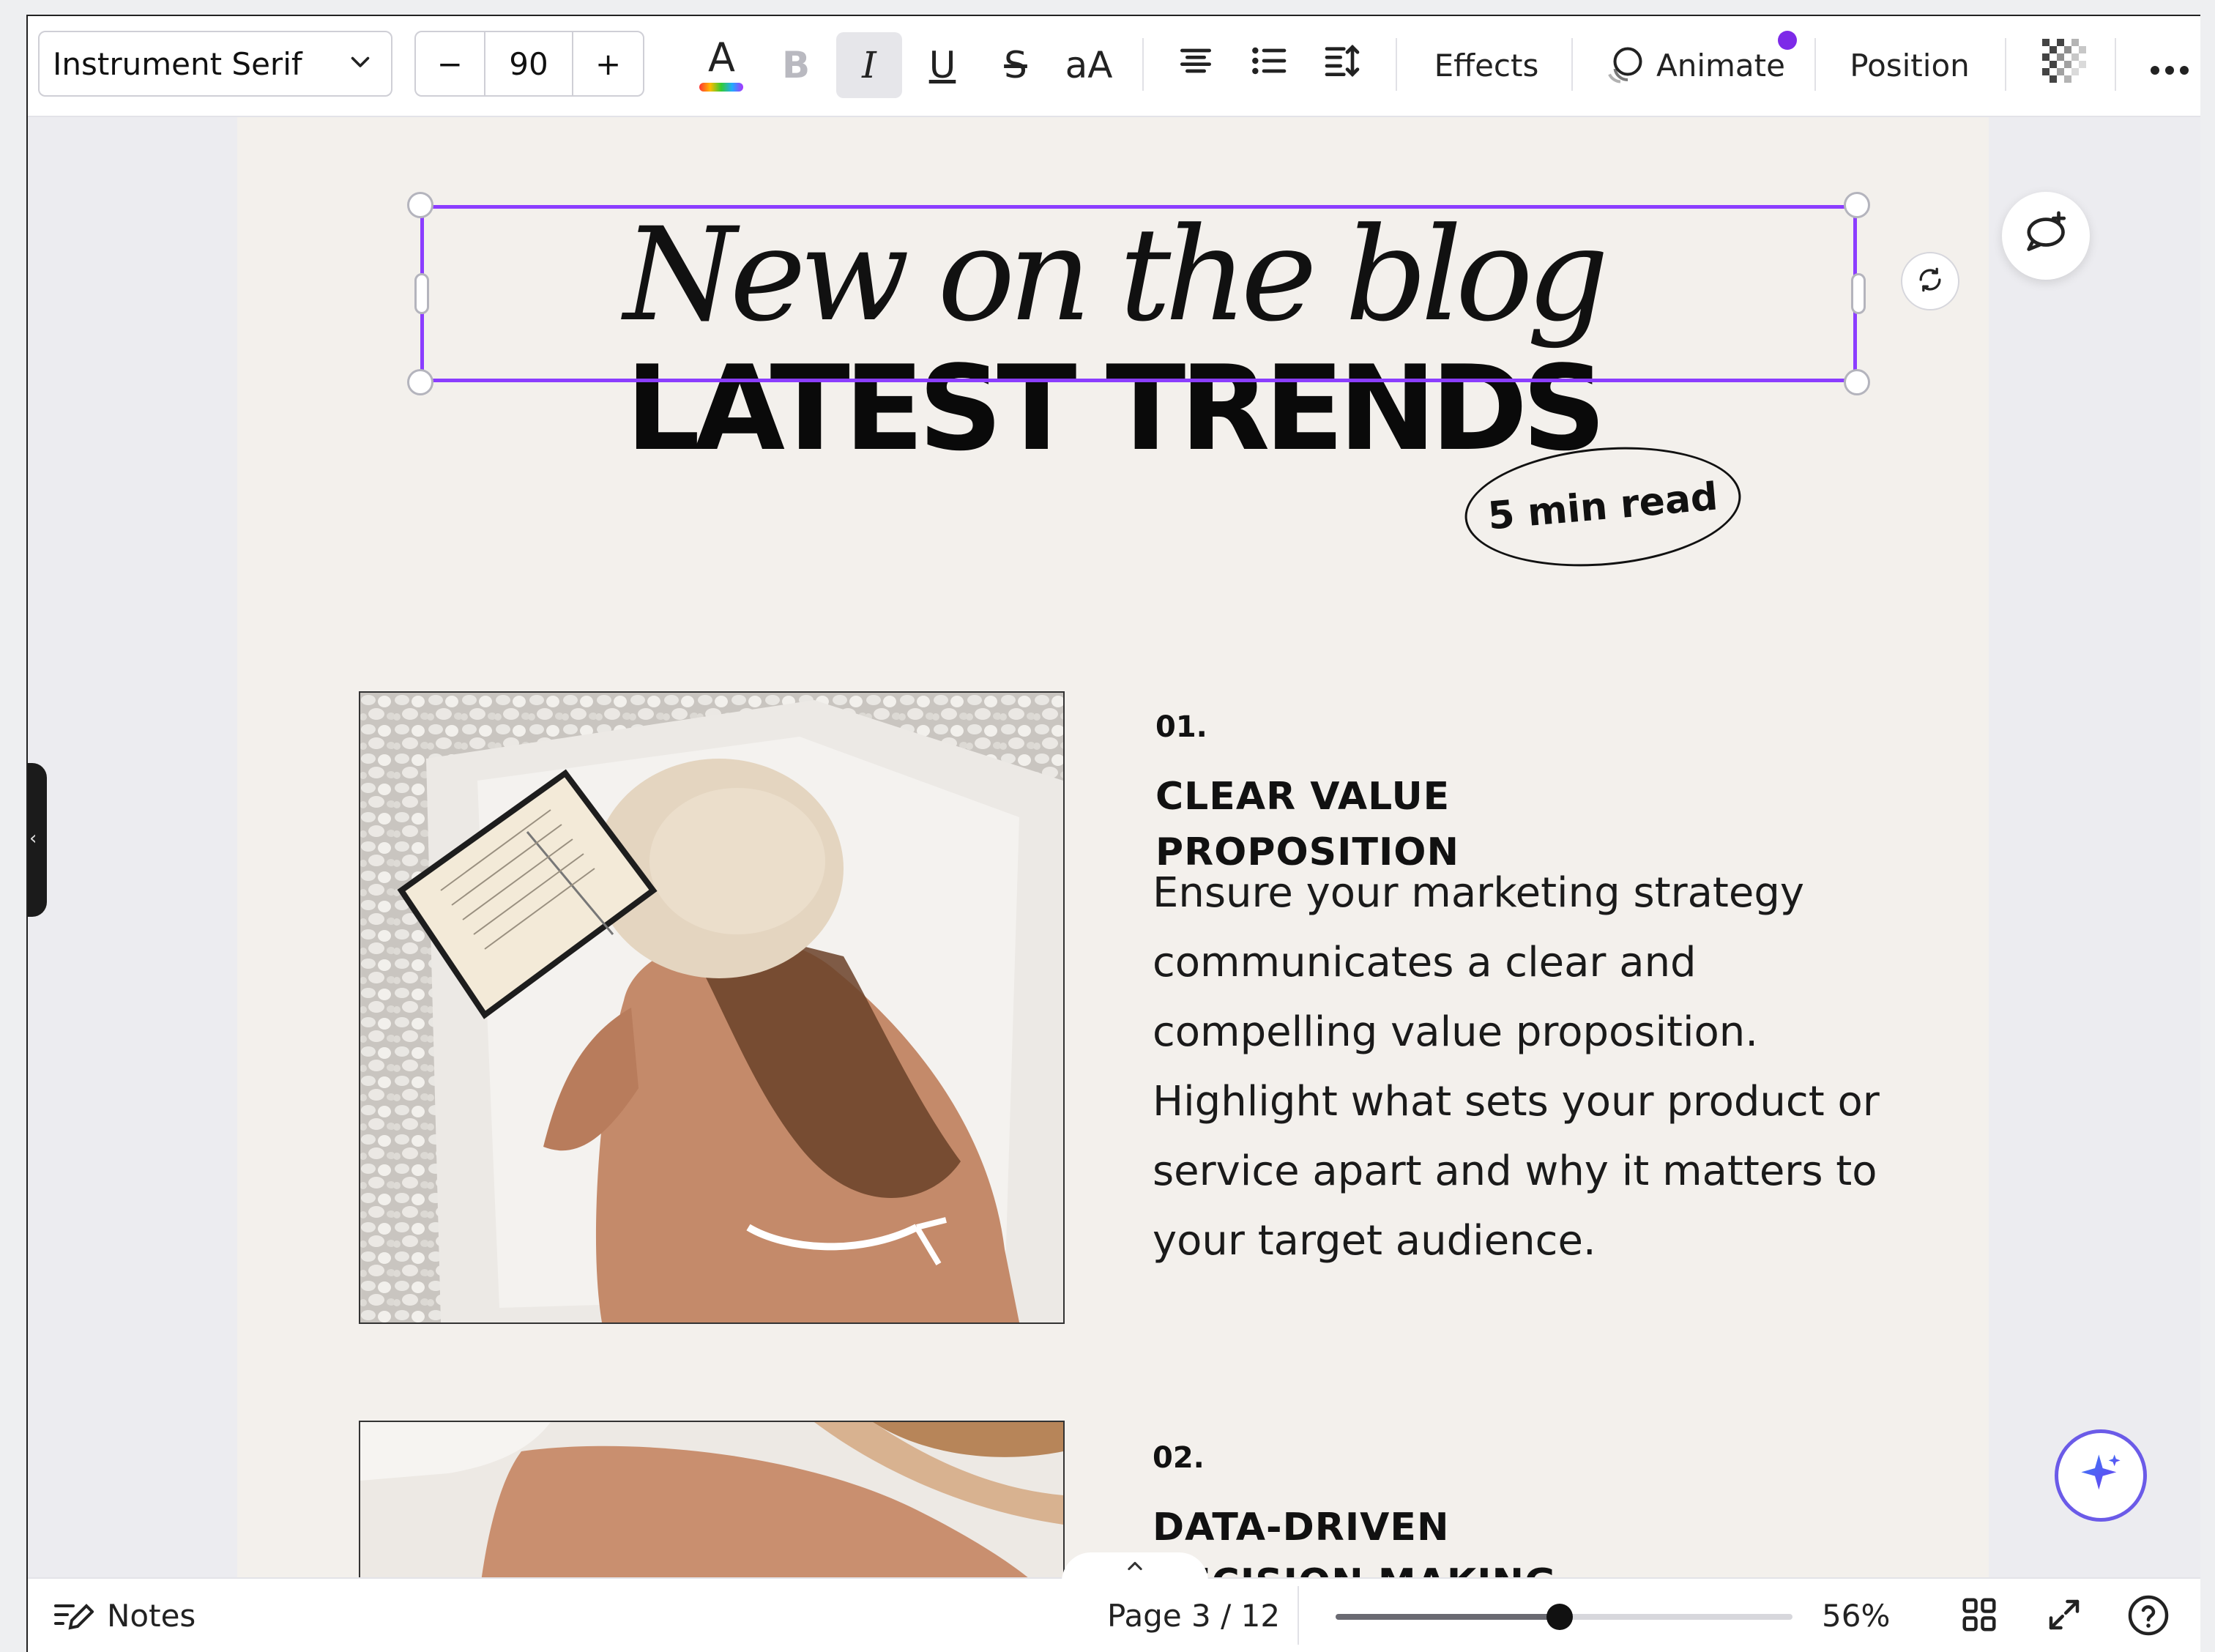 This screenshot has height=1652, width=2215. I want to click on letter-case-button: aA, so click(1089, 65).